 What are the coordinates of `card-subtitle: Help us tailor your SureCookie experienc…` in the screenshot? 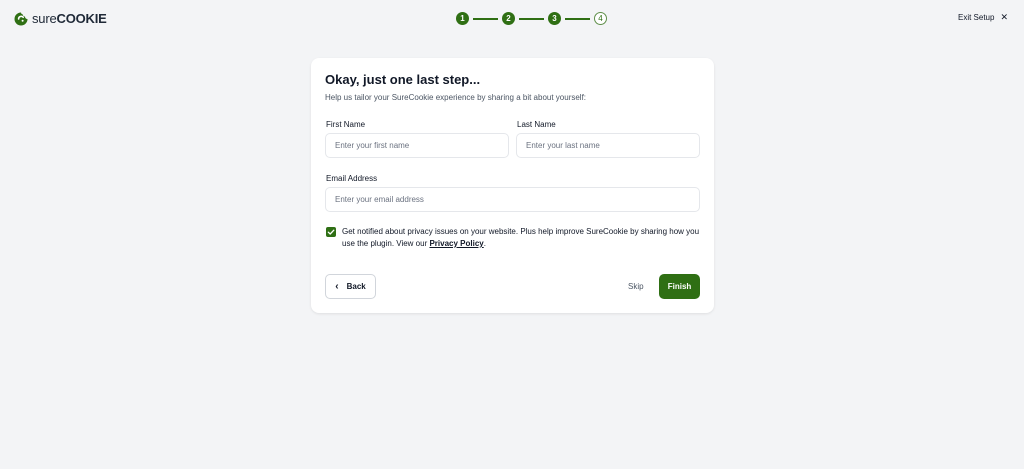 It's located at (456, 97).